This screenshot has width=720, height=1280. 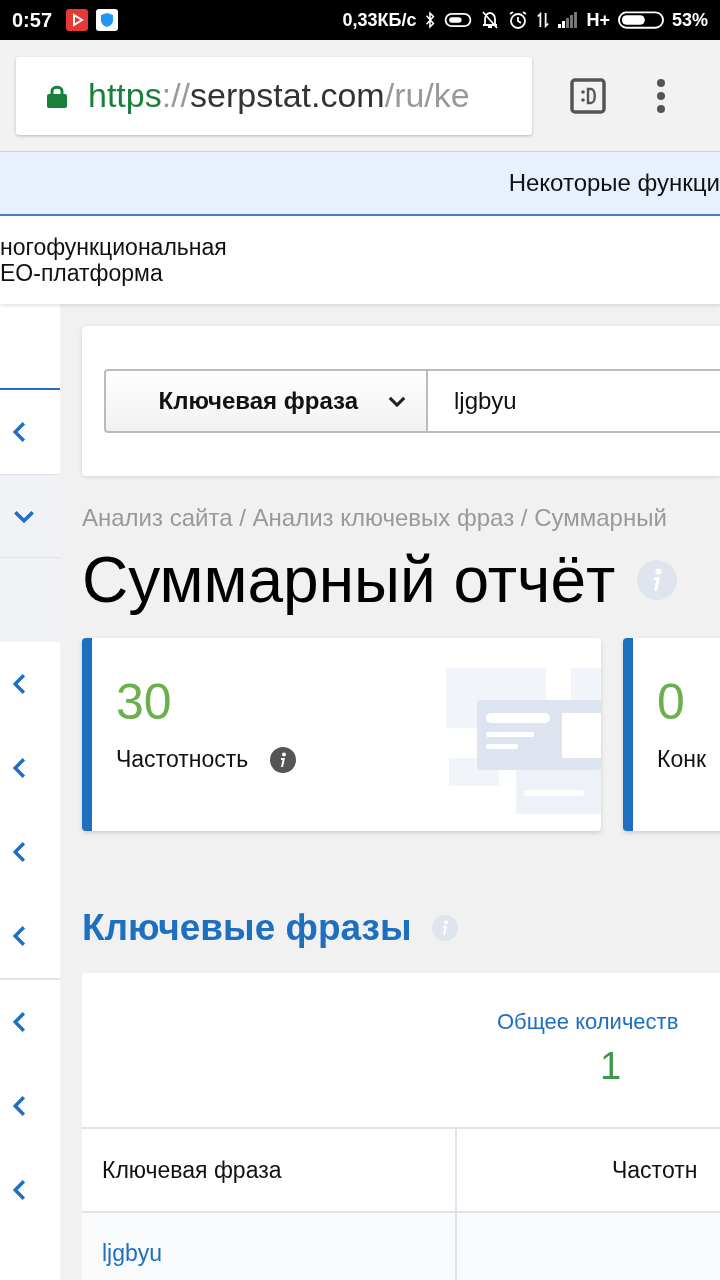 What do you see at coordinates (689, 20) in the screenshot?
I see `battery-percent: 53%` at bounding box center [689, 20].